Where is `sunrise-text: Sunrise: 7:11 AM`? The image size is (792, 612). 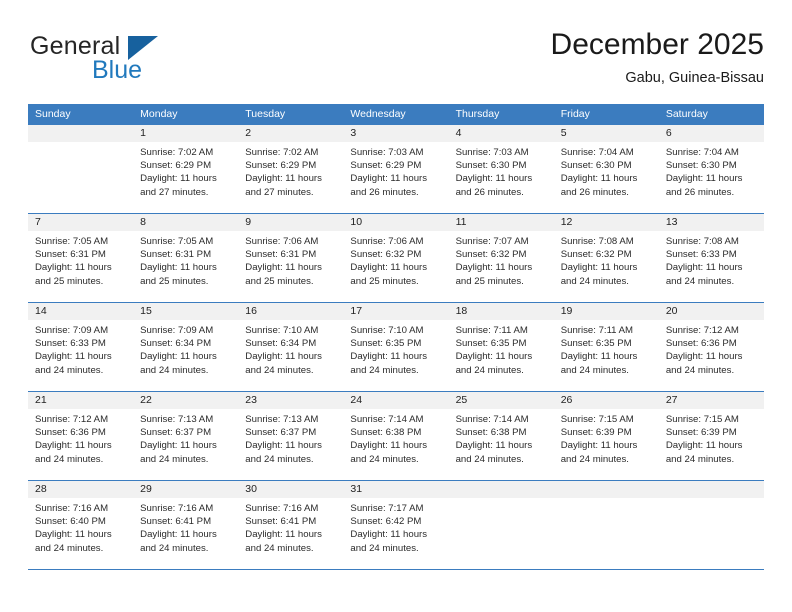 sunrise-text: Sunrise: 7:11 AM is located at coordinates (491, 330).